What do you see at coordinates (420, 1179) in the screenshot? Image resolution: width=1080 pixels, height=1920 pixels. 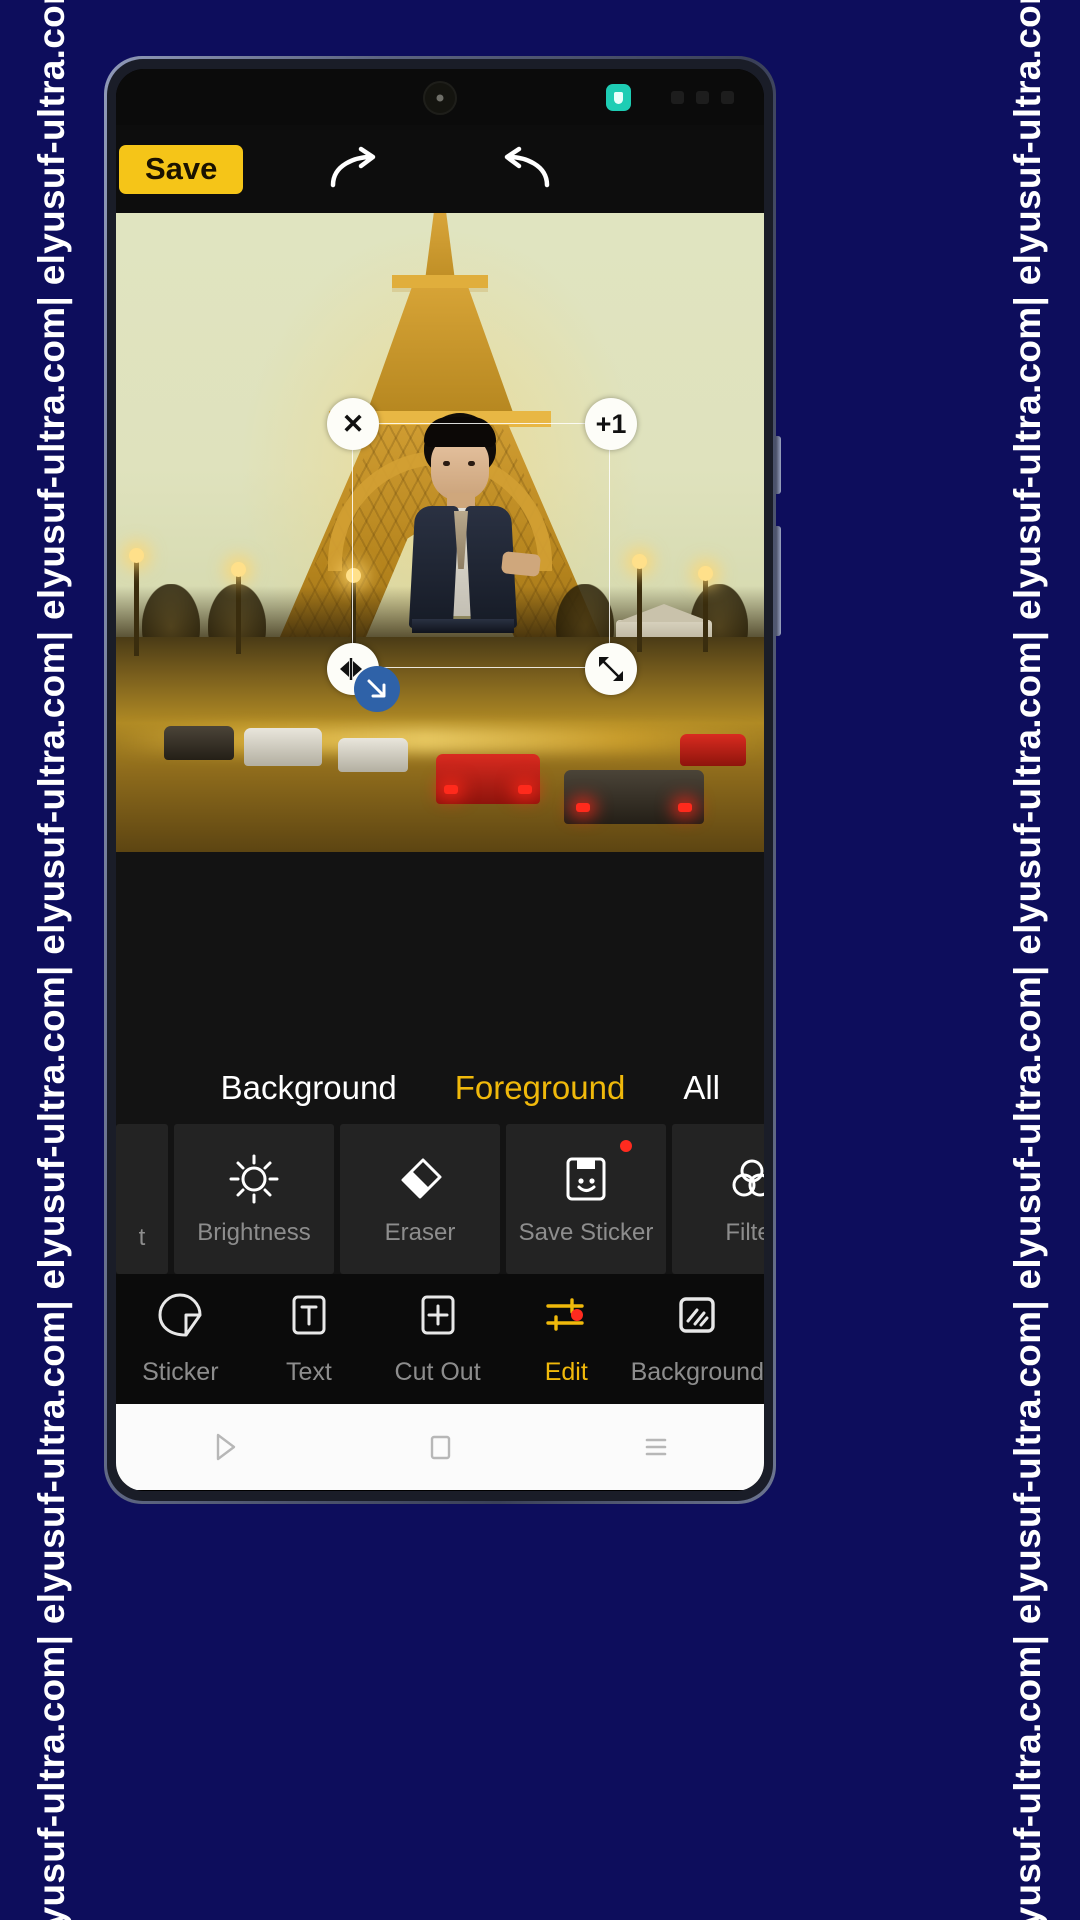 I see `eraser-icon` at bounding box center [420, 1179].